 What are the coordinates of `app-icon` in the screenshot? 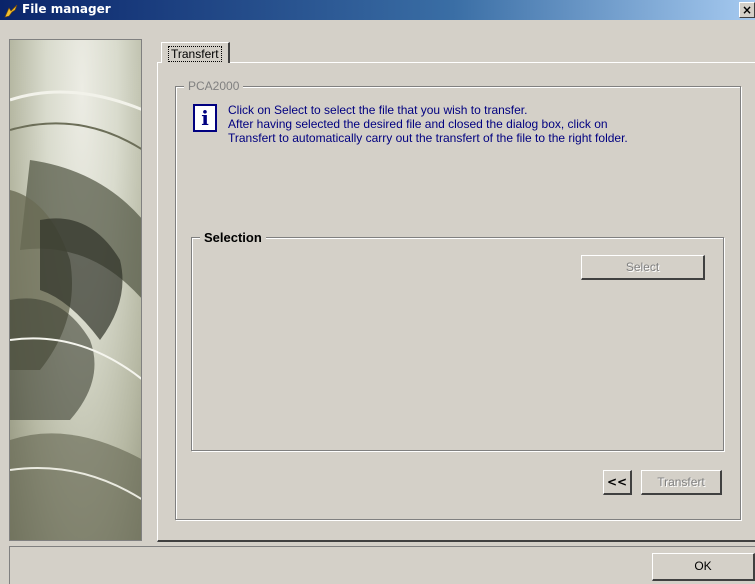 It's located at (11, 11).